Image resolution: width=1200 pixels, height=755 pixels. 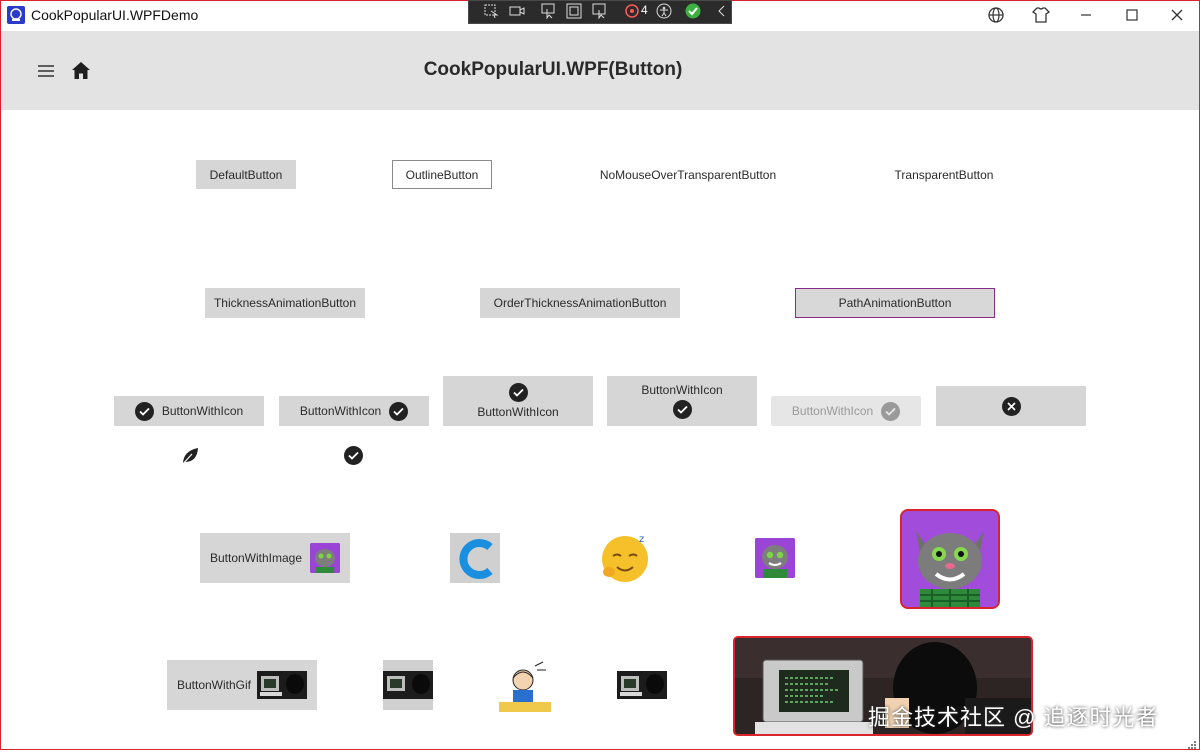 What do you see at coordinates (642, 685) in the screenshot?
I see `computer-gif-small` at bounding box center [642, 685].